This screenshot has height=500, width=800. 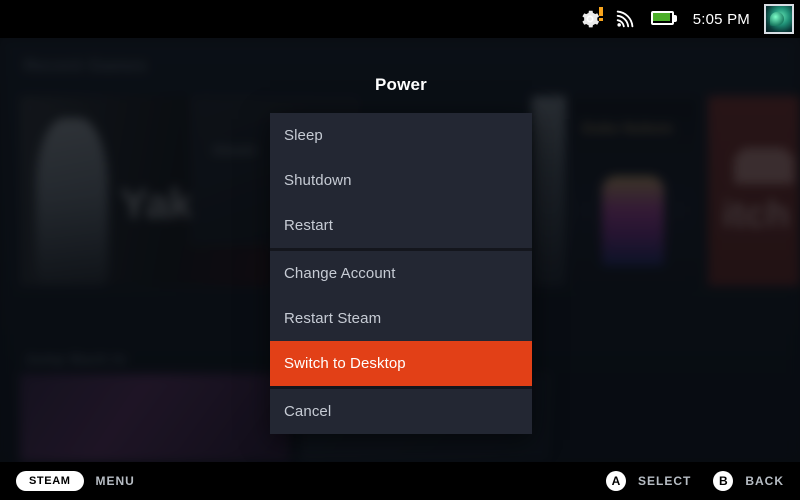 What do you see at coordinates (625, 19) in the screenshot?
I see `wifi-icon` at bounding box center [625, 19].